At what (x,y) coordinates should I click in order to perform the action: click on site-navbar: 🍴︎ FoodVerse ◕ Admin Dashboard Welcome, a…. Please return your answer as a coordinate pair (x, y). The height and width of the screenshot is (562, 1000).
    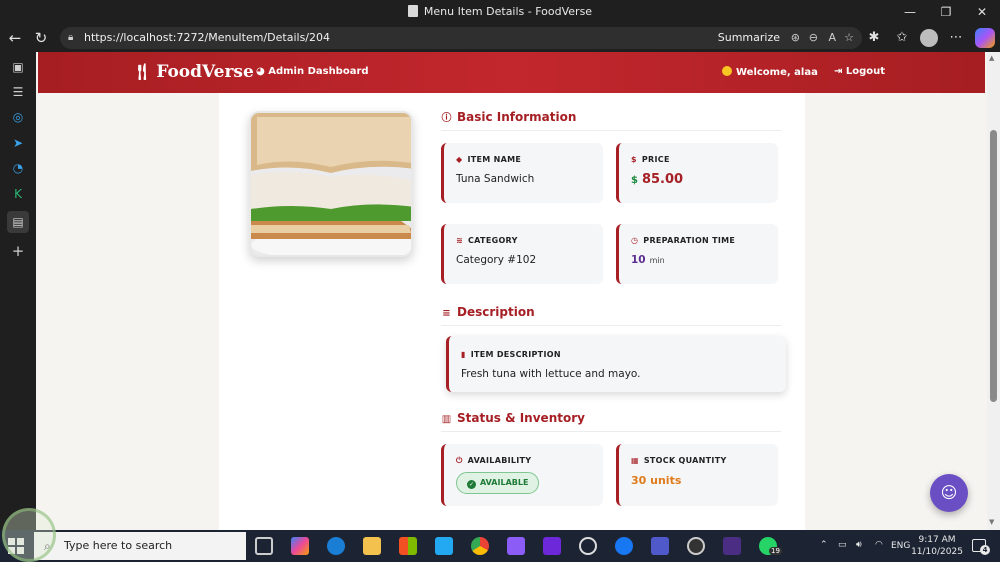
    Looking at the image, I should click on (511, 72).